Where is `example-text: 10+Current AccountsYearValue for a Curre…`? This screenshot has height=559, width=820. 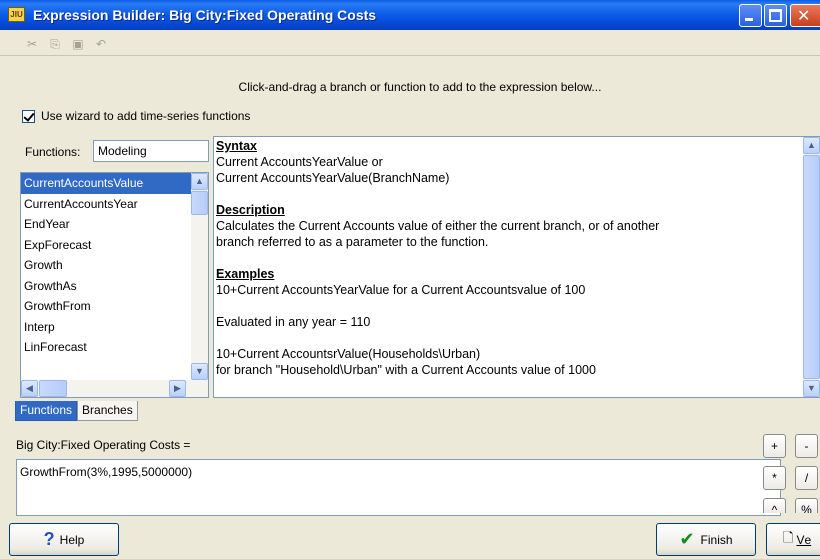 example-text: 10+Current AccountsYearValue for a Curre… is located at coordinates (401, 290).